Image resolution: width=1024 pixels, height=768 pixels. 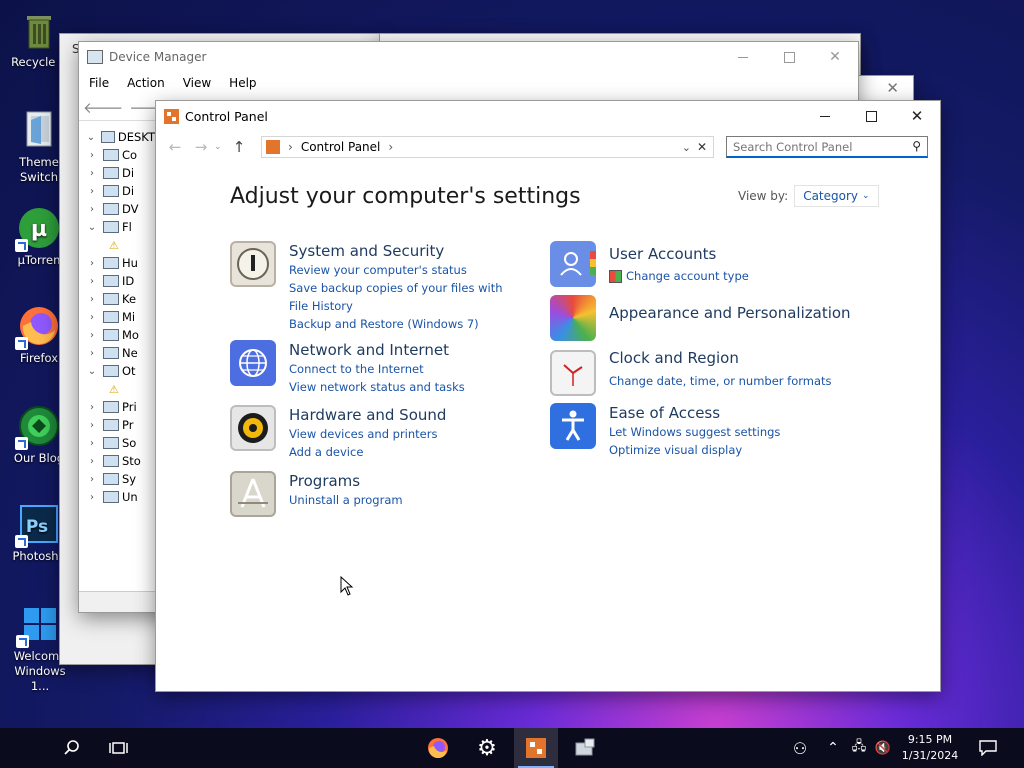 What do you see at coordinates (405, 350) in the screenshot?
I see `category-title: Network and Internet` at bounding box center [405, 350].